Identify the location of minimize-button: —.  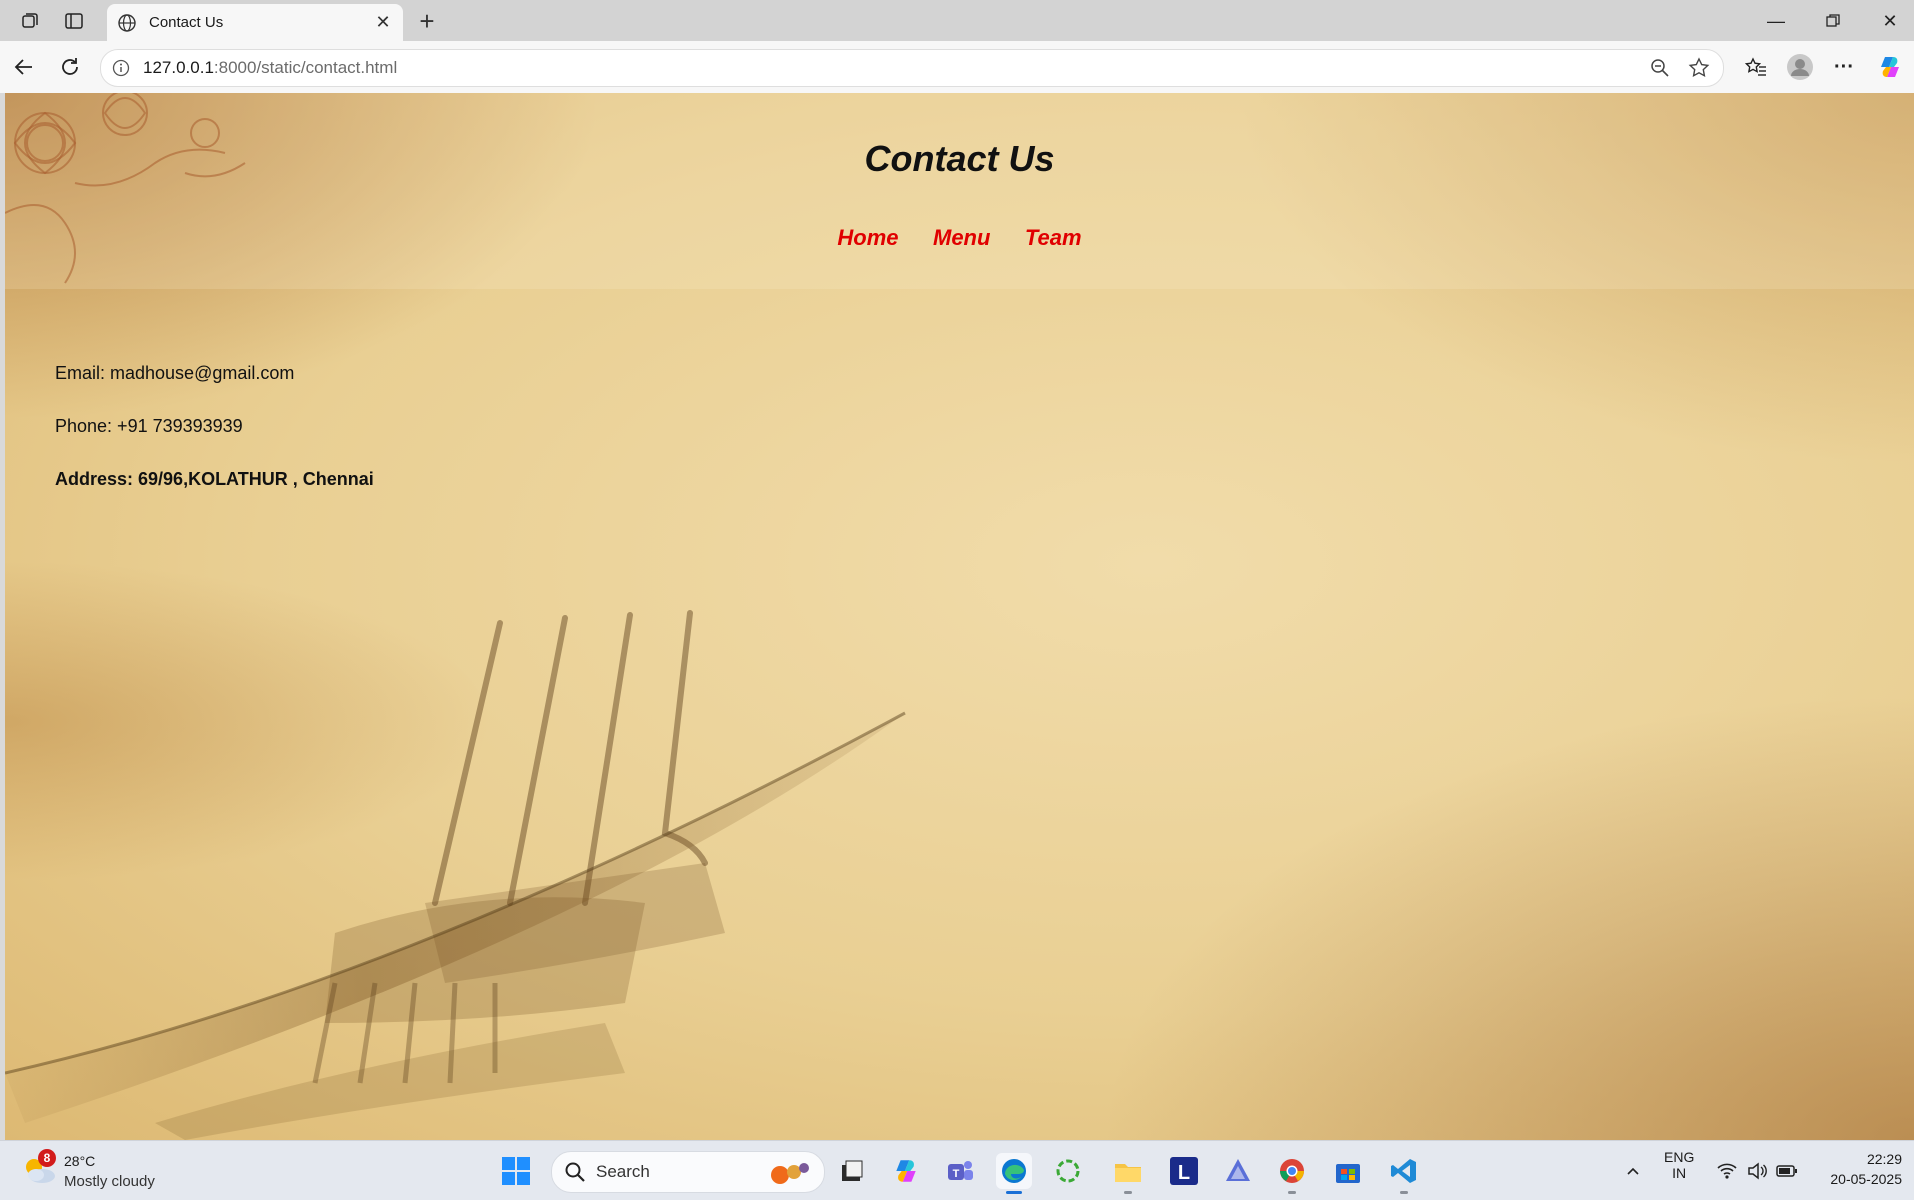
(1776, 21).